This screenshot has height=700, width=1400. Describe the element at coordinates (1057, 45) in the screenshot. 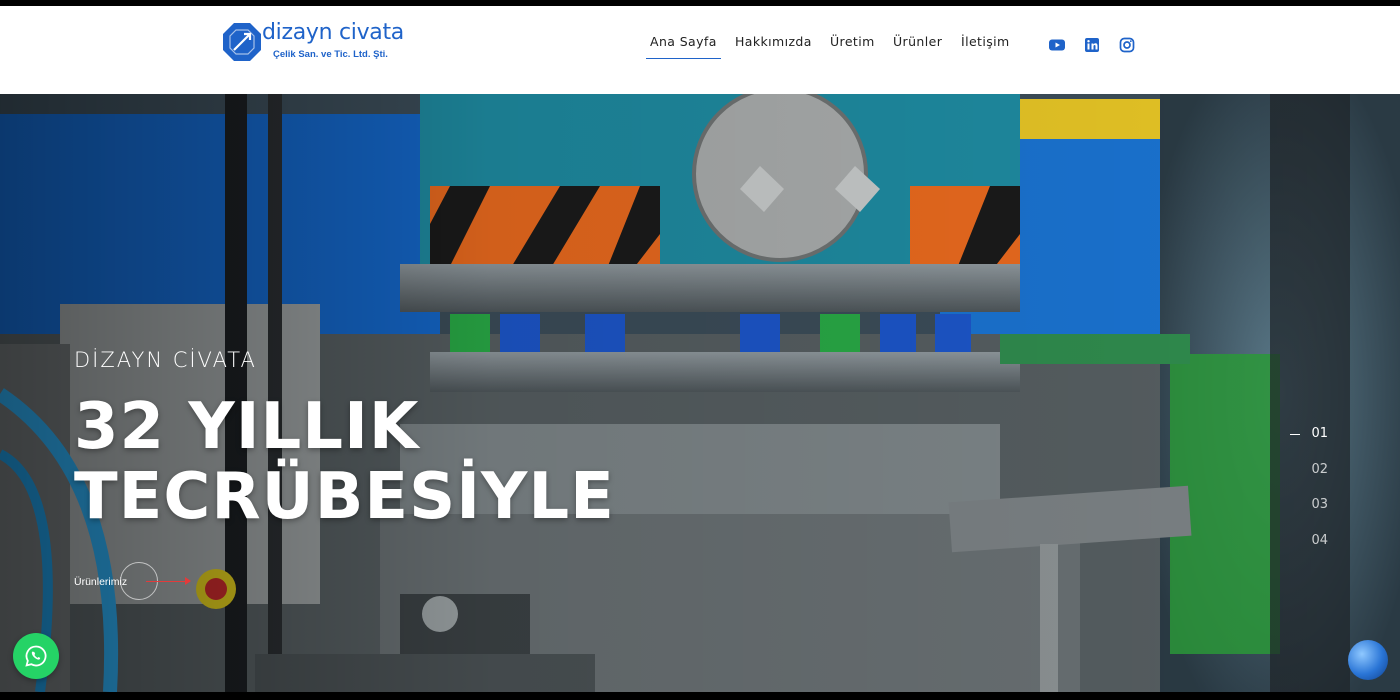

I see `youtube-icon` at that location.